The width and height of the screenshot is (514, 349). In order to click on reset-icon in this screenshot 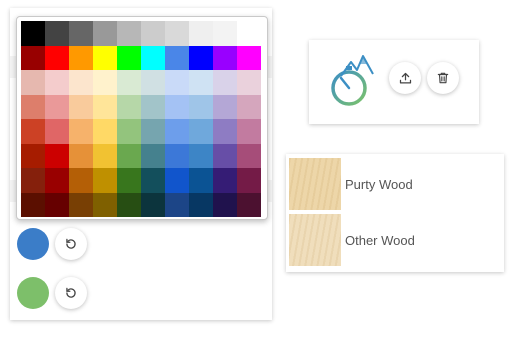, I will do `click(71, 243)`.